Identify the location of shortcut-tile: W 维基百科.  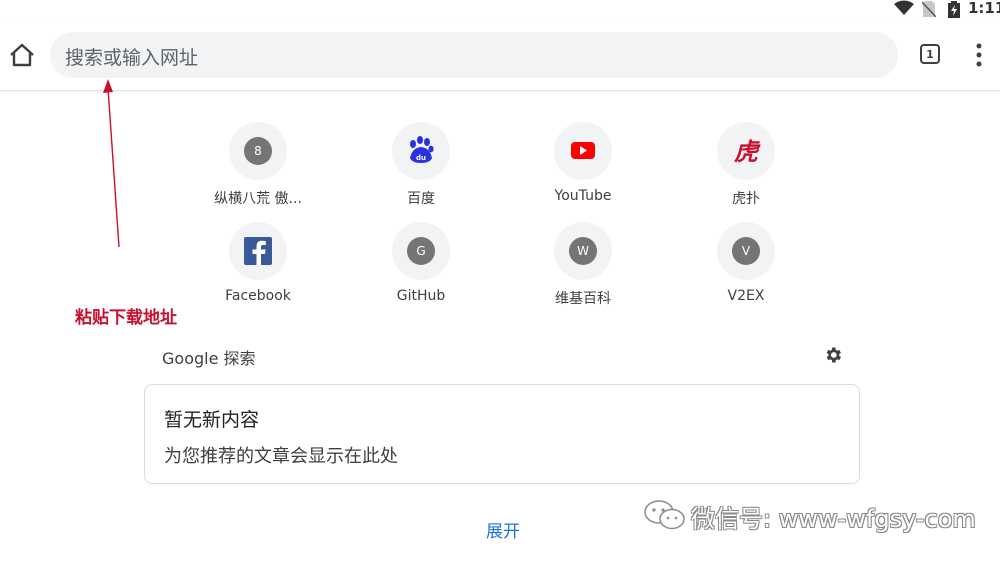
(583, 265).